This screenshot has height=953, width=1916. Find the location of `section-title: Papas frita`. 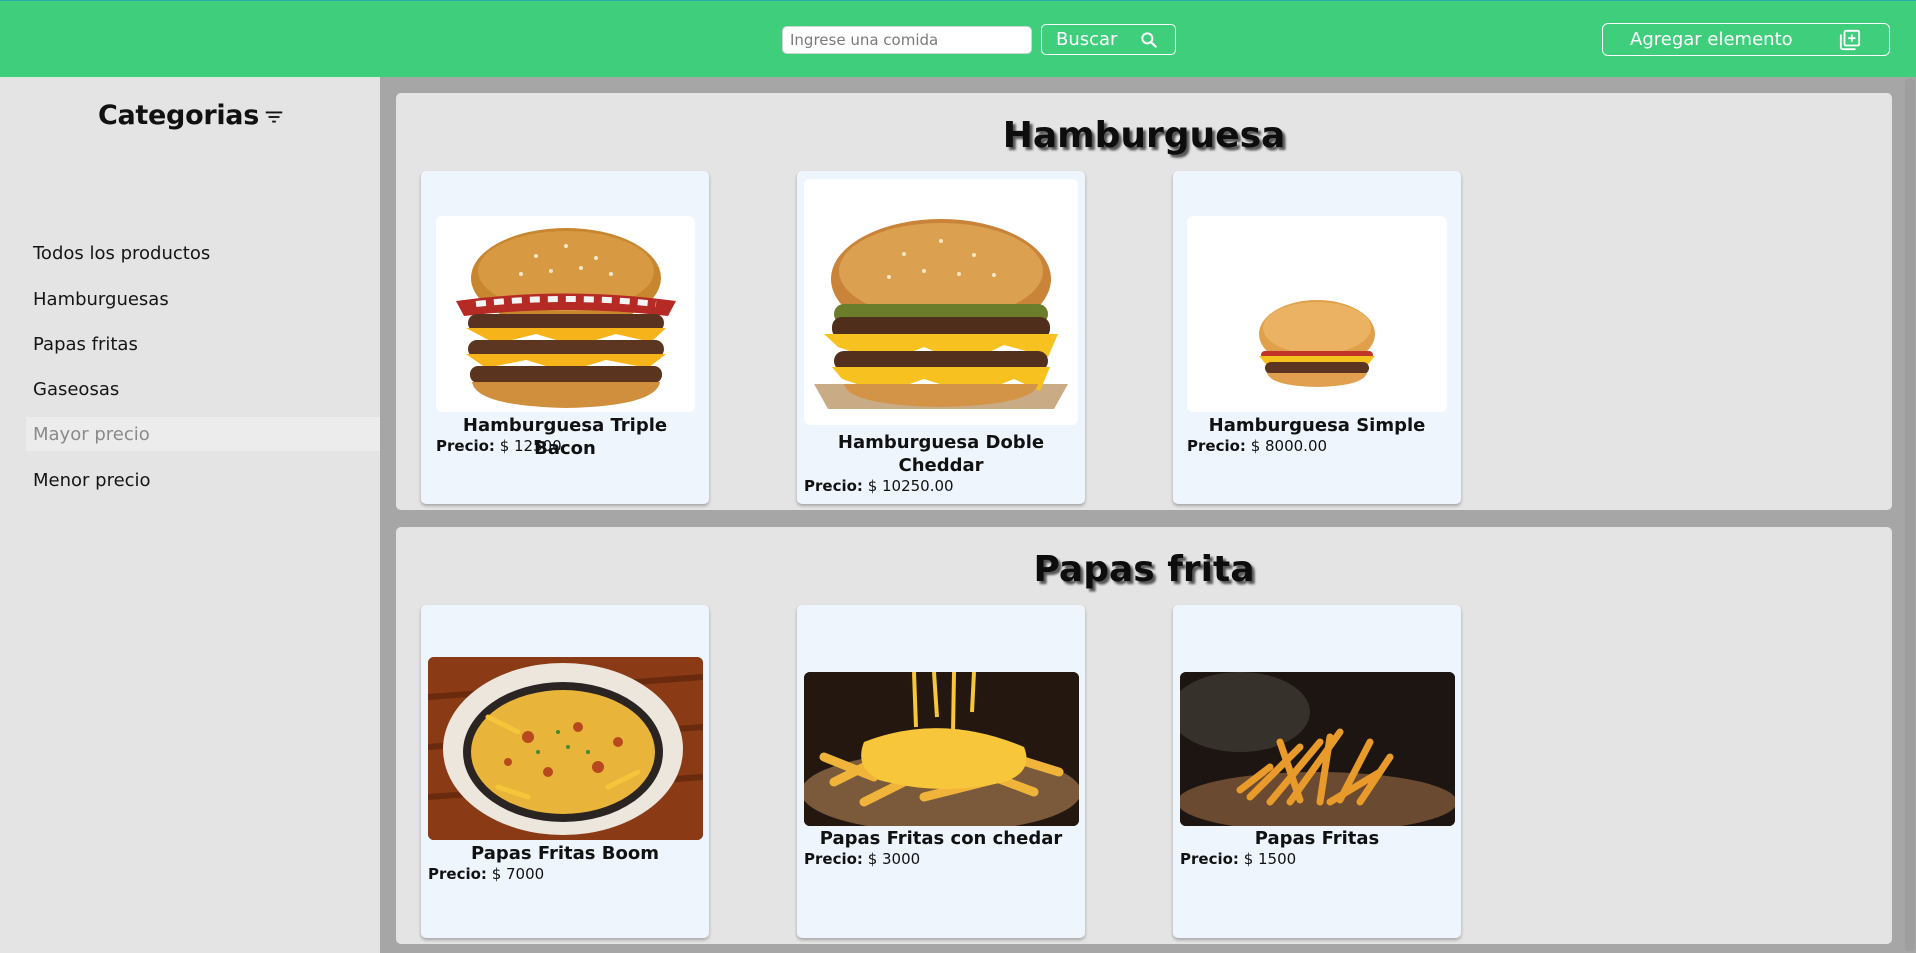

section-title: Papas frita is located at coordinates (1144, 569).